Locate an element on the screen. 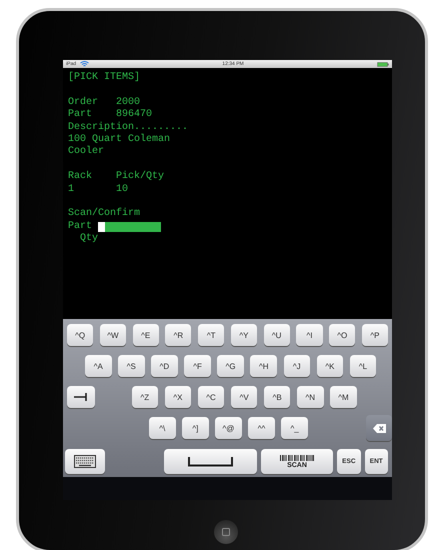  hide-keyboard-key is located at coordinates (85, 461).